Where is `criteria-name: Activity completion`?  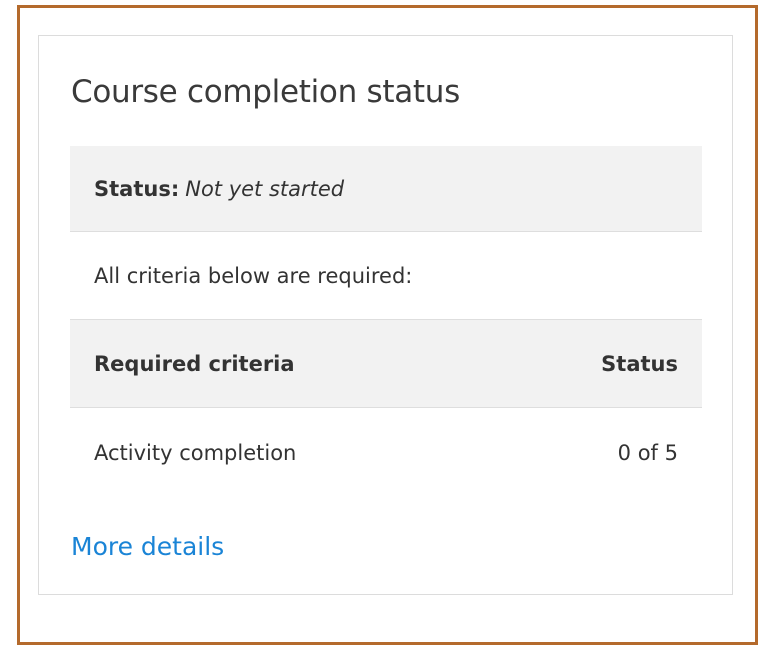
criteria-name: Activity completion is located at coordinates (195, 453).